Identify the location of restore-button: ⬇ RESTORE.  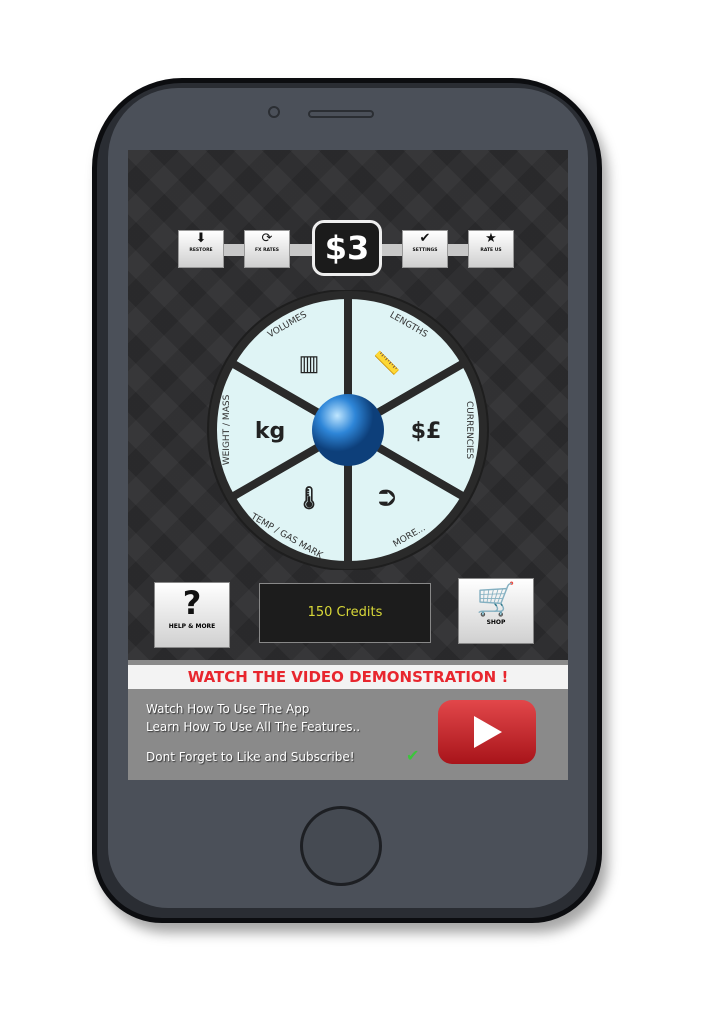
(201, 249).